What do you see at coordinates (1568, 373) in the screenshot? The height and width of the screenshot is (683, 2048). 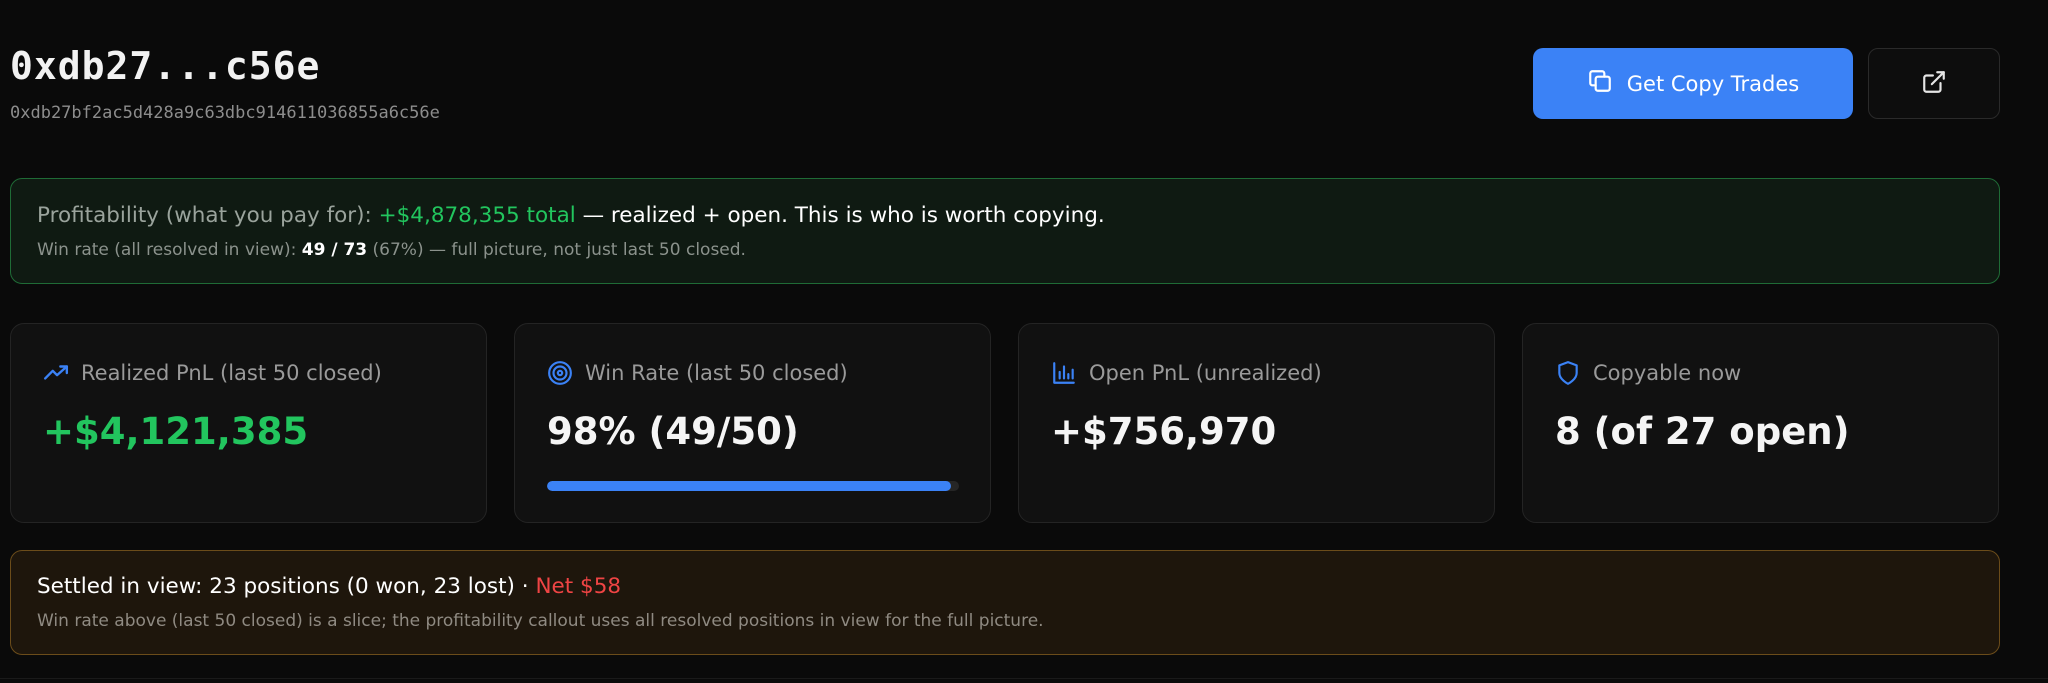 I see `shield-icon` at bounding box center [1568, 373].